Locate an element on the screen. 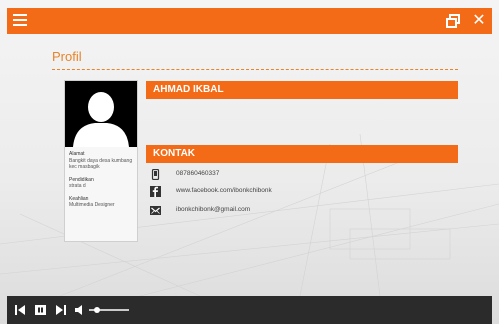  education-value: strata d is located at coordinates (77, 186).